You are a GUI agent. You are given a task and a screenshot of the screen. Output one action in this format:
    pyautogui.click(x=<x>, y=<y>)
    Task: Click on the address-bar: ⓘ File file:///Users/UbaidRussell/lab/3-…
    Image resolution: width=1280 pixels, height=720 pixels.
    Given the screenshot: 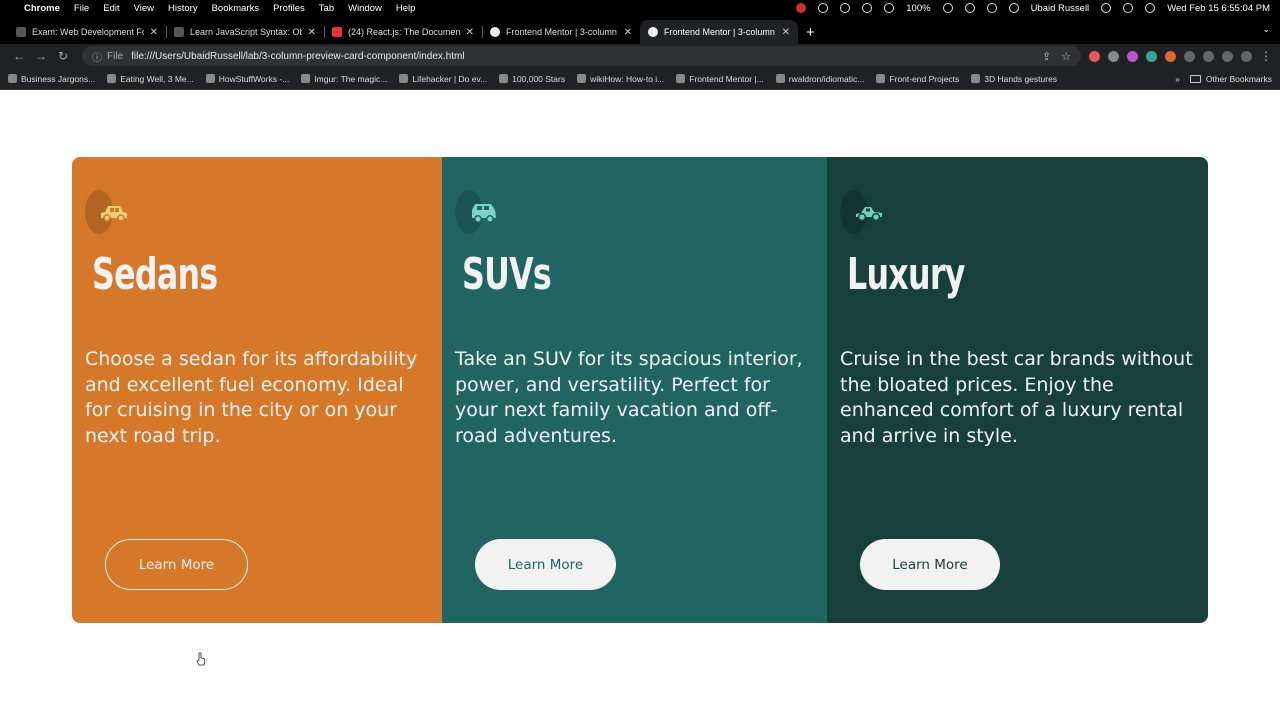 What is the action you would take?
    pyautogui.click(x=581, y=56)
    